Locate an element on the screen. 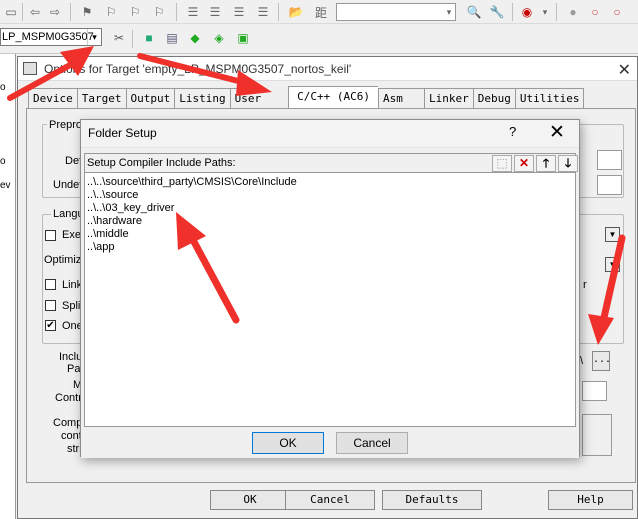 The image size is (638, 519). preprocessor-label: Prepro is located at coordinates (66, 125).